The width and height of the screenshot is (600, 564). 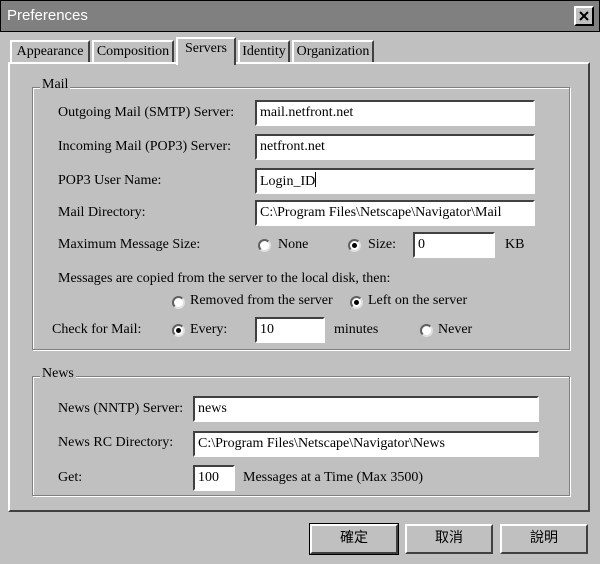 I want to click on max-size-unit: KB, so click(x=515, y=244).